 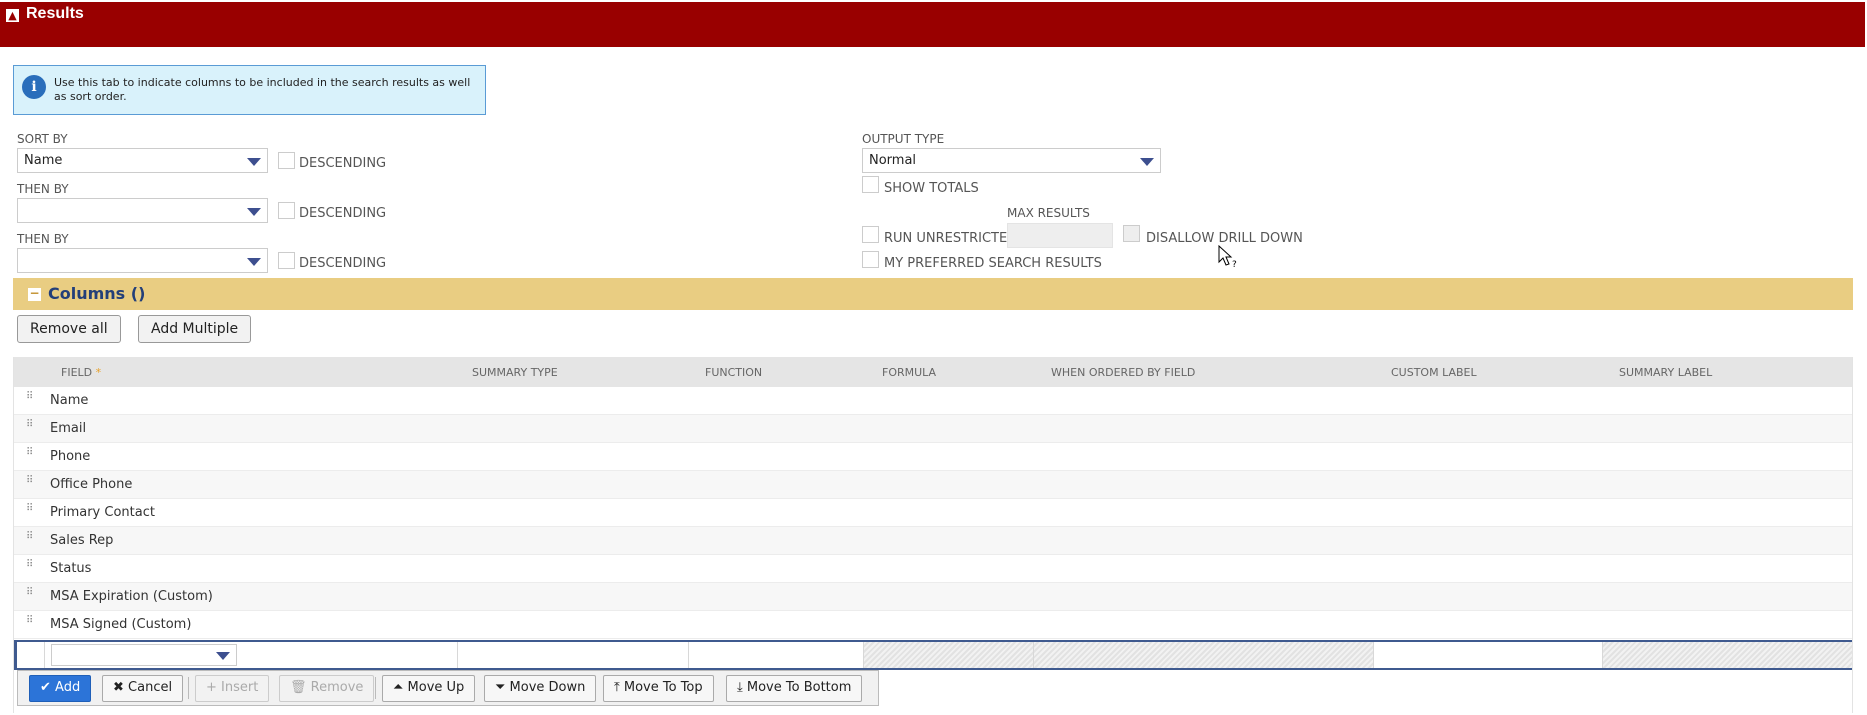 I want to click on edit-cell-handle, so click(x=31, y=655).